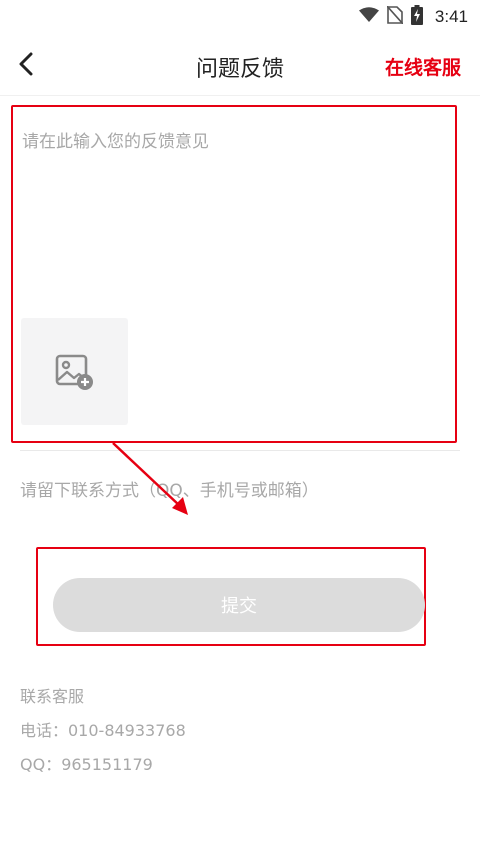 Image resolution: width=480 pixels, height=853 pixels. I want to click on header-divider, so click(240, 95).